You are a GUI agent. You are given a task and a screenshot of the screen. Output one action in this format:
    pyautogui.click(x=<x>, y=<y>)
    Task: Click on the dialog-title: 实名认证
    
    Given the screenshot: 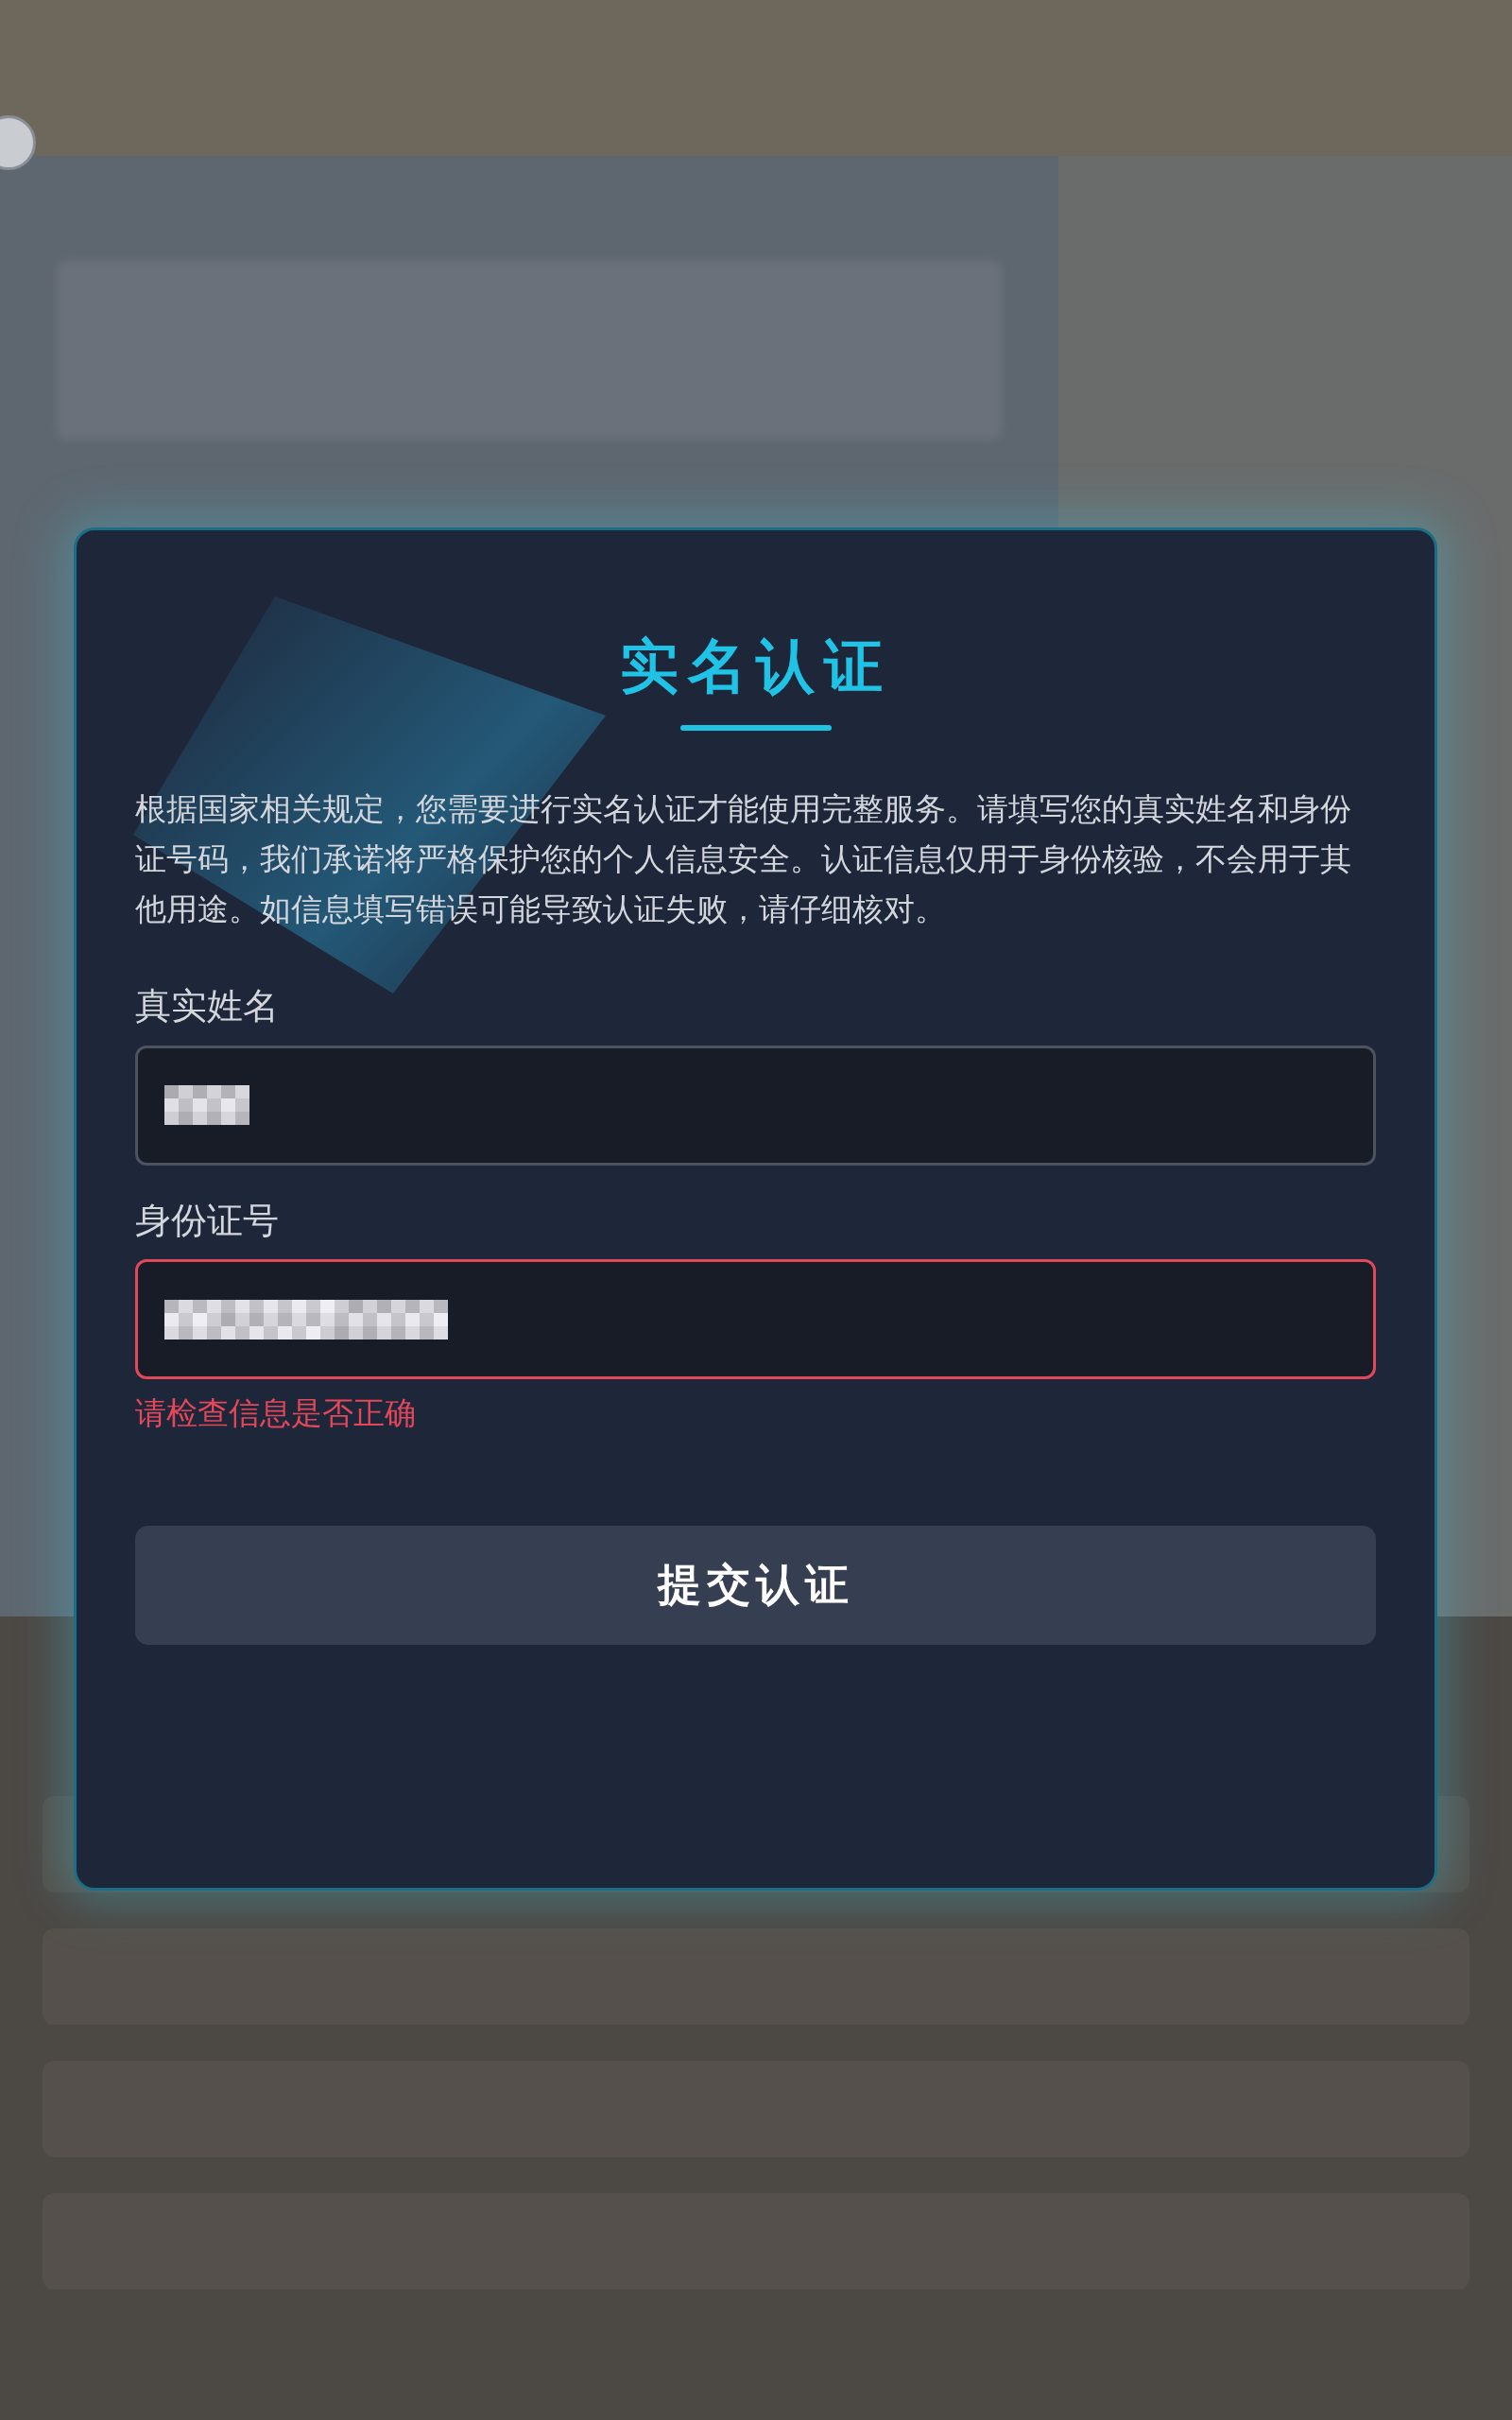 What is the action you would take?
    pyautogui.click(x=755, y=667)
    